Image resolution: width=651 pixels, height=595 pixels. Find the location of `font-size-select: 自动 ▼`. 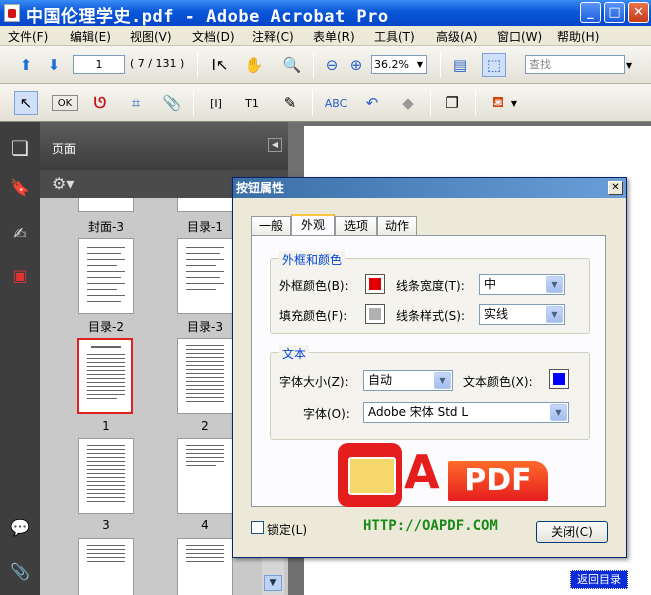

font-size-select: 自动 ▼ is located at coordinates (408, 380).